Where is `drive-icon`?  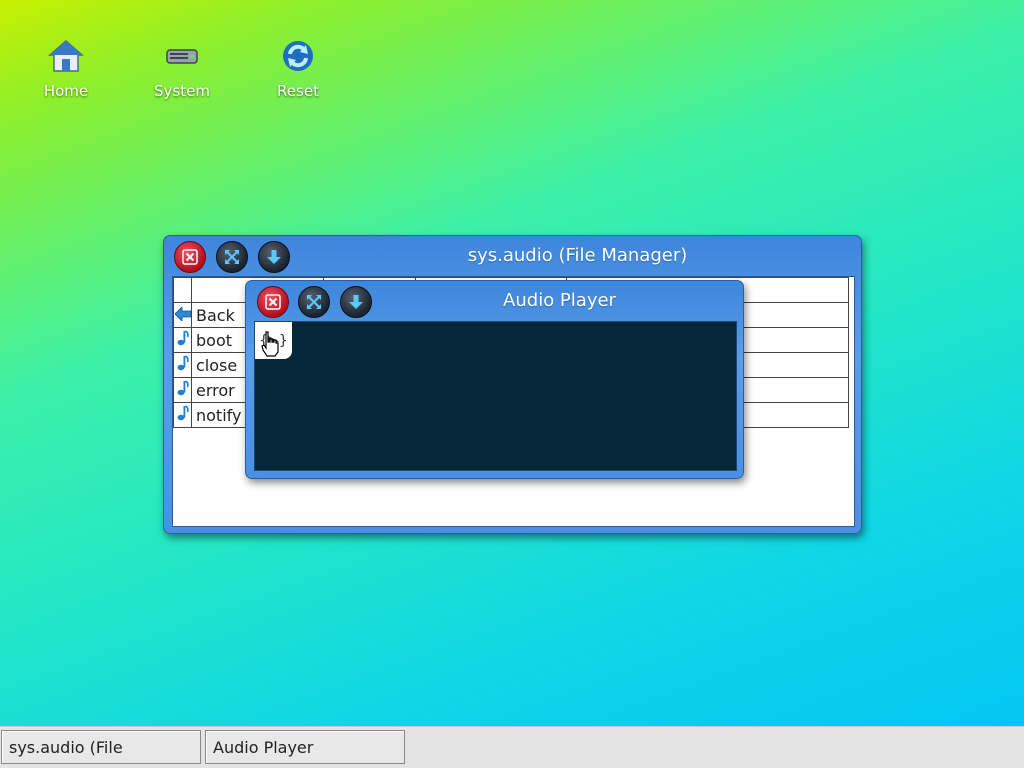
drive-icon is located at coordinates (182, 56).